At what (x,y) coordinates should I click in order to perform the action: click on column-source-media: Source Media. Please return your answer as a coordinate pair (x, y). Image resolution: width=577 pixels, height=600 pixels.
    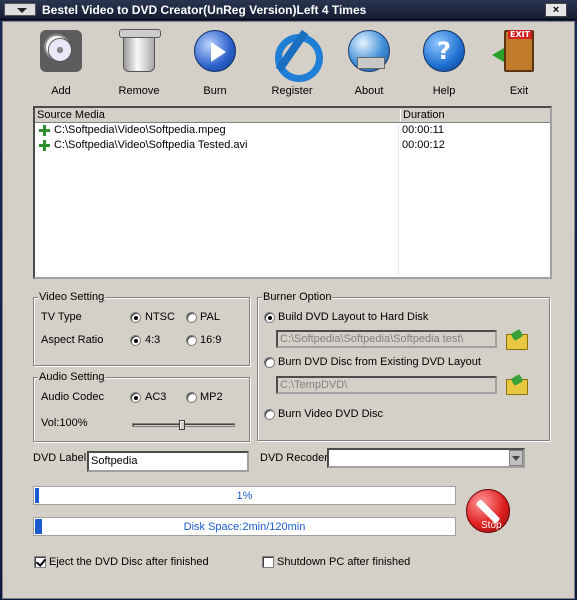
    Looking at the image, I should click on (71, 115).